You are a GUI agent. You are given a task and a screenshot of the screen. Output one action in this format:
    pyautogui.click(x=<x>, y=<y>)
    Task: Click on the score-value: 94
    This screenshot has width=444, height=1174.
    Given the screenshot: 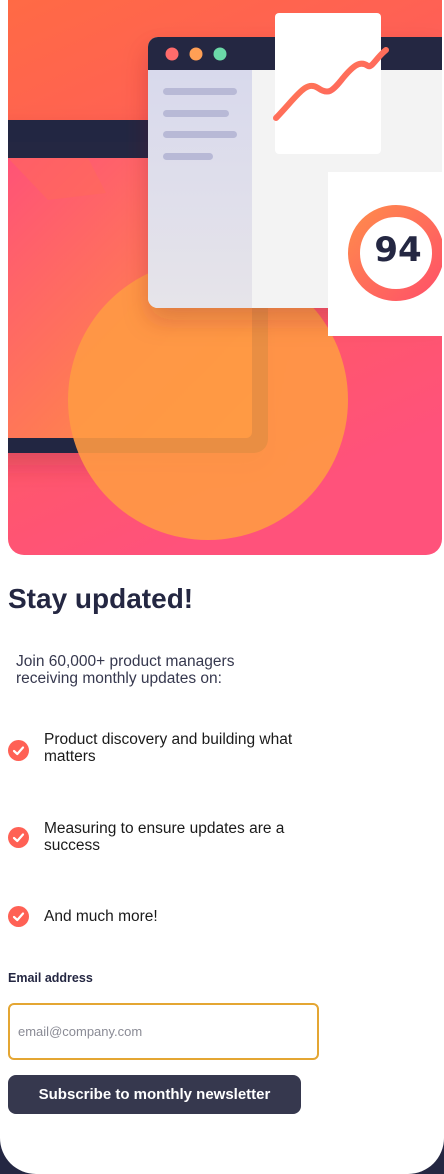 What is the action you would take?
    pyautogui.click(x=398, y=250)
    